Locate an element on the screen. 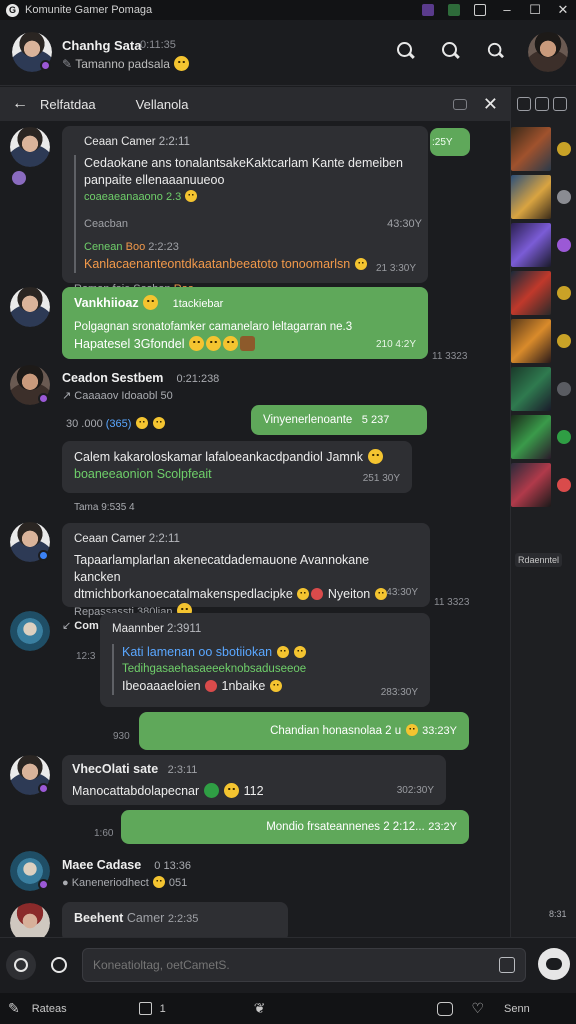 The width and height of the screenshot is (576, 1024). side-timestamp: 930 is located at coordinates (121, 736).